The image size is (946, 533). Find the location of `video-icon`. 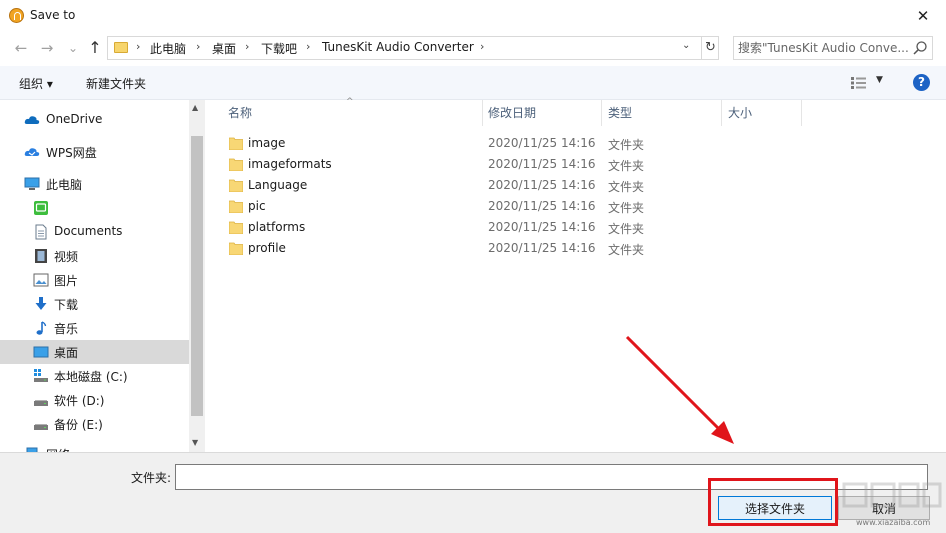

video-icon is located at coordinates (41, 256).